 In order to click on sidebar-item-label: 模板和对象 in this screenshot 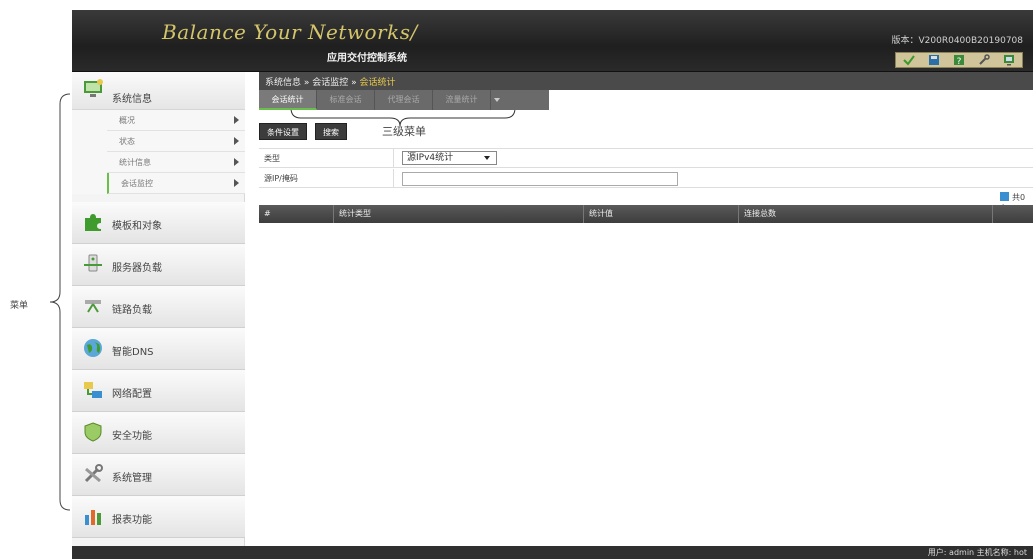, I will do `click(137, 226)`.